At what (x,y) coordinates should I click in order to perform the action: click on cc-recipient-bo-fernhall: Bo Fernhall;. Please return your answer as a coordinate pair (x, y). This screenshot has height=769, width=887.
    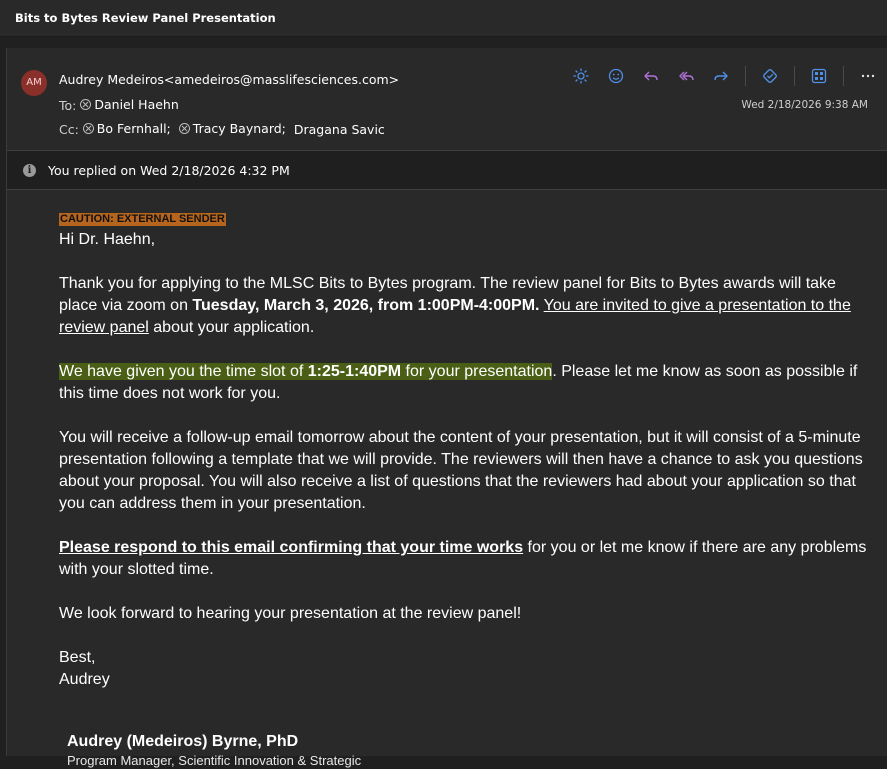
    Looking at the image, I should click on (126, 128).